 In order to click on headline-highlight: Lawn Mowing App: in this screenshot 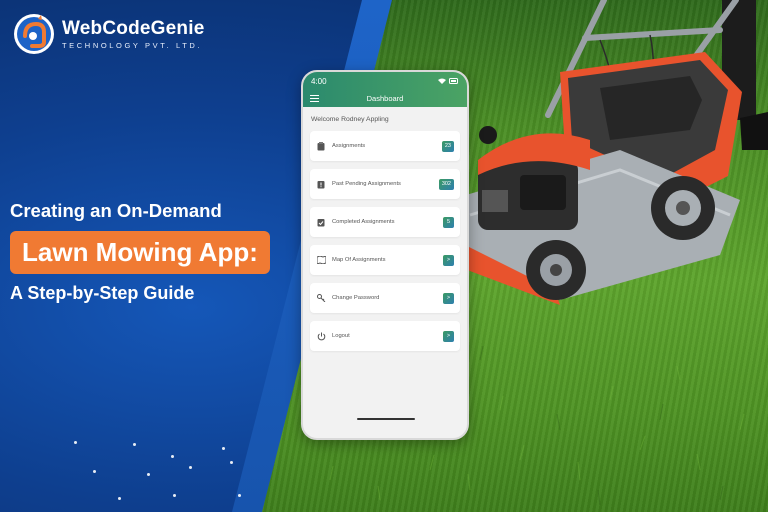, I will do `click(140, 252)`.